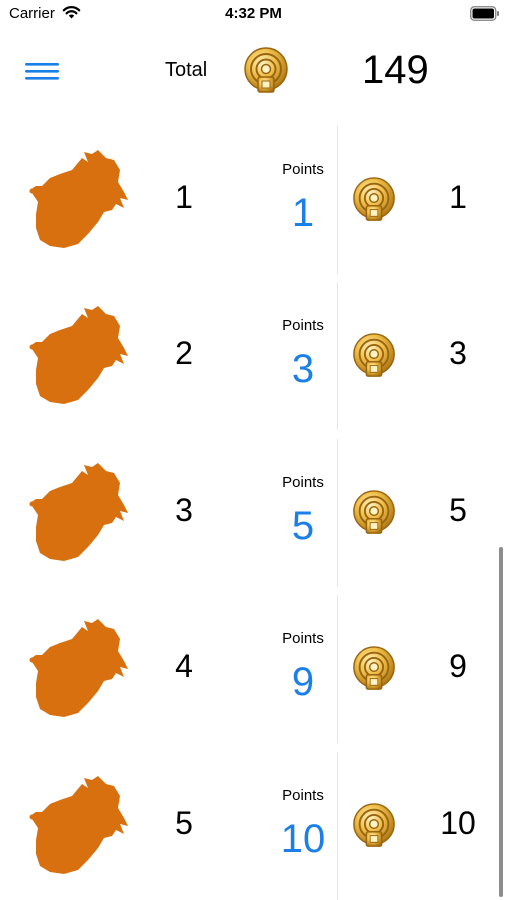 The width and height of the screenshot is (507, 900). I want to click on battery-icon, so click(484, 13).